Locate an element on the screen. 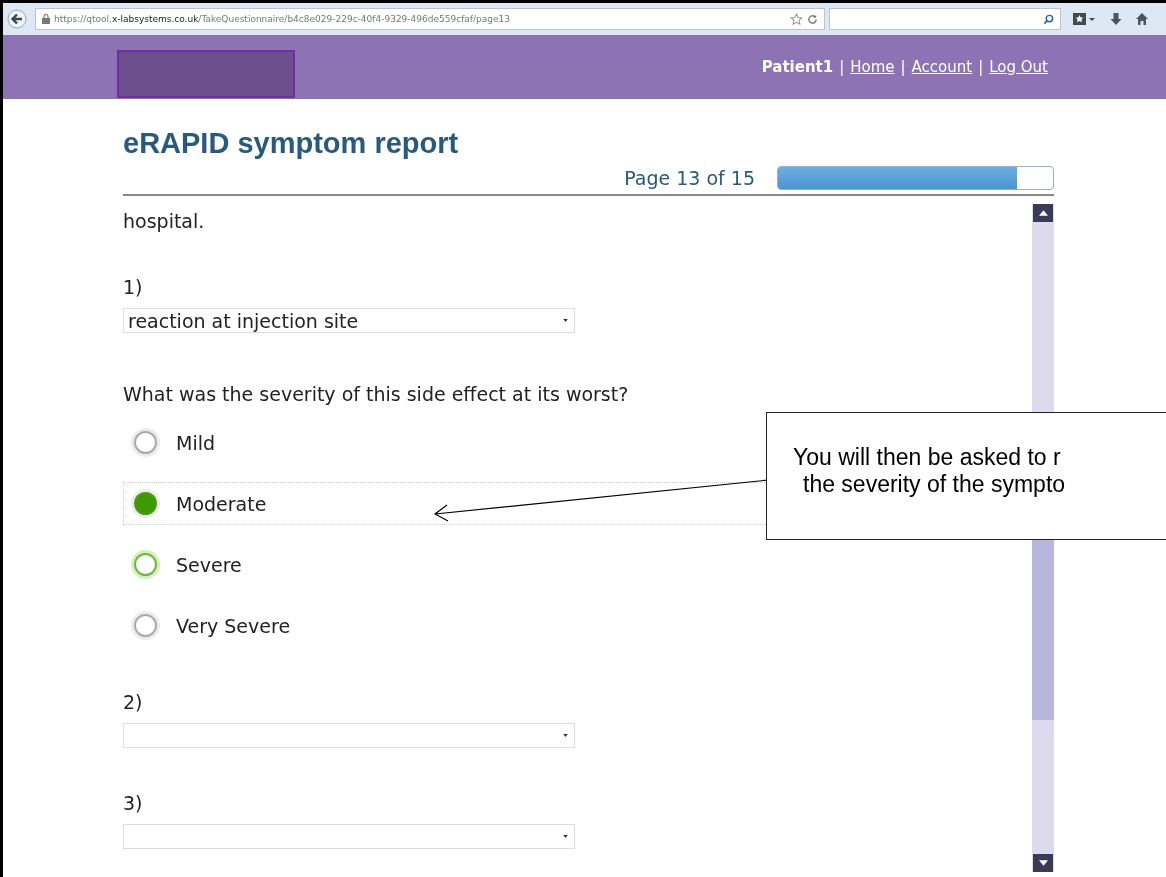  question-number: 1) is located at coordinates (133, 287).